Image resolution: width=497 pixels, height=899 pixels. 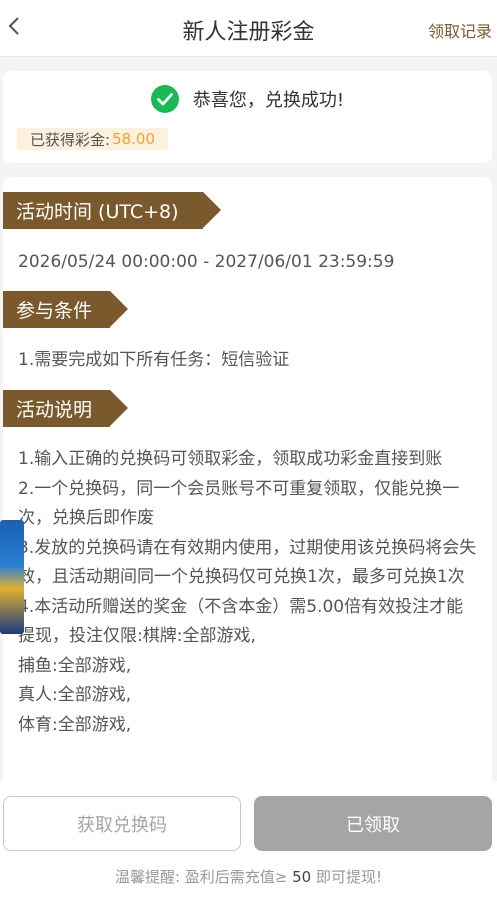 I want to click on claimed-button: 已领取, so click(x=373, y=823).